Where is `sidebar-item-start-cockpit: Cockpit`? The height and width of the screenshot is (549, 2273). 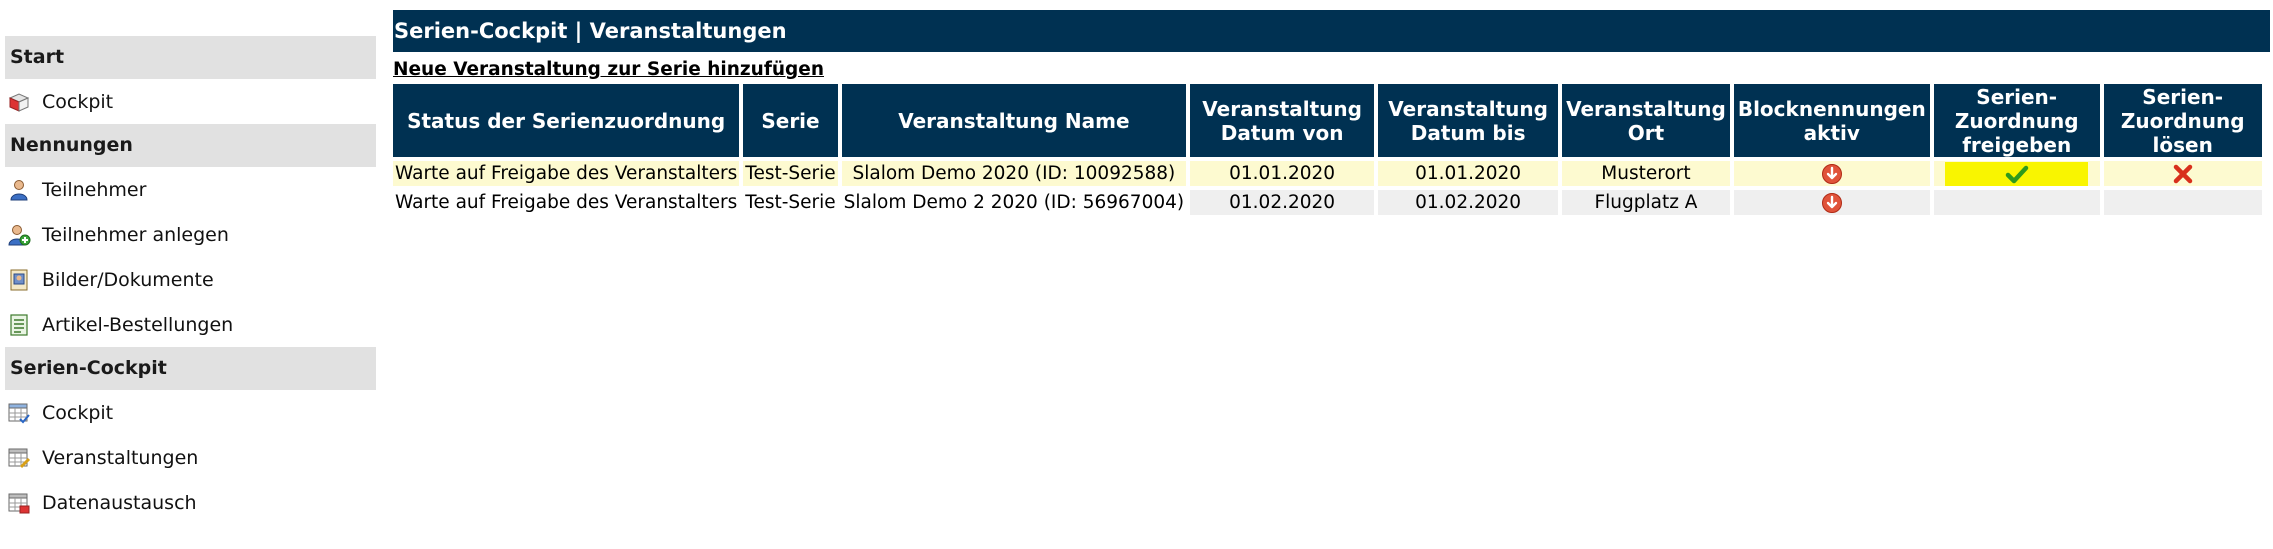
sidebar-item-start-cockpit: Cockpit is located at coordinates (190, 101).